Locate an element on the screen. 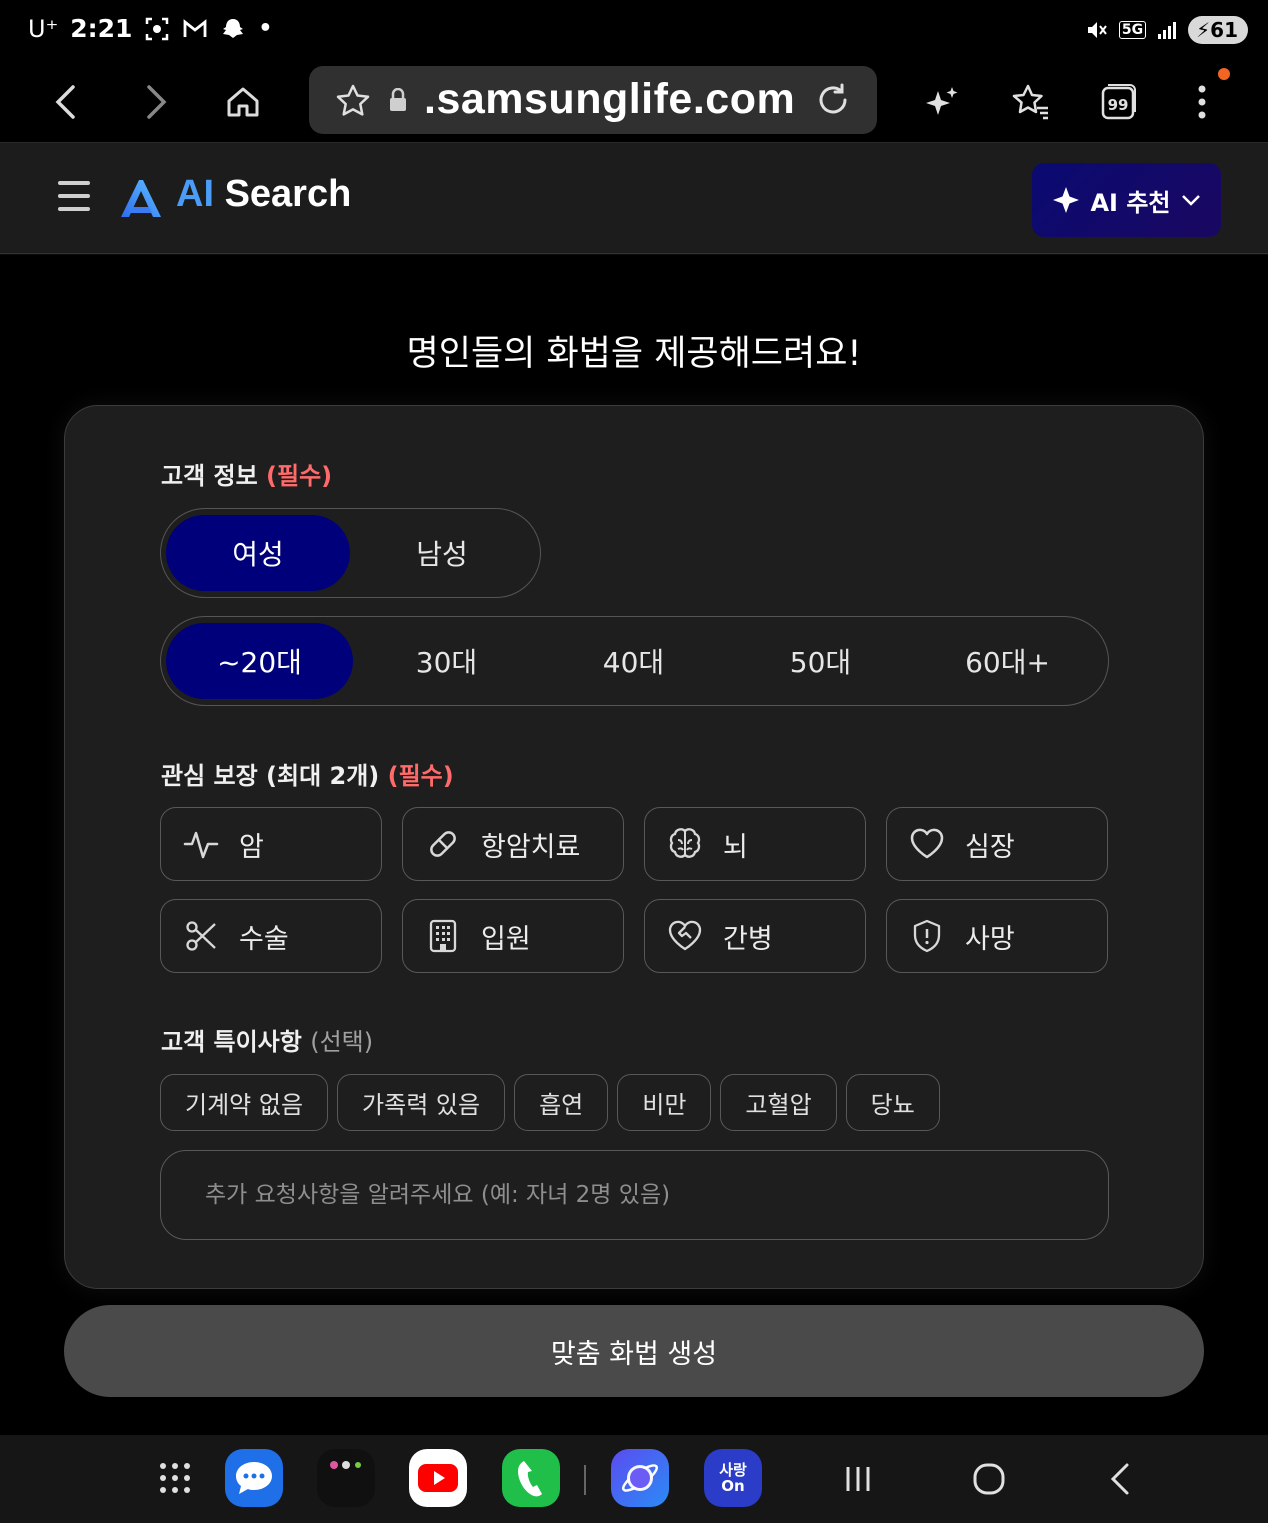 The width and height of the screenshot is (1268, 1523). coverage-label-text: 뇌 is located at coordinates (735, 847).